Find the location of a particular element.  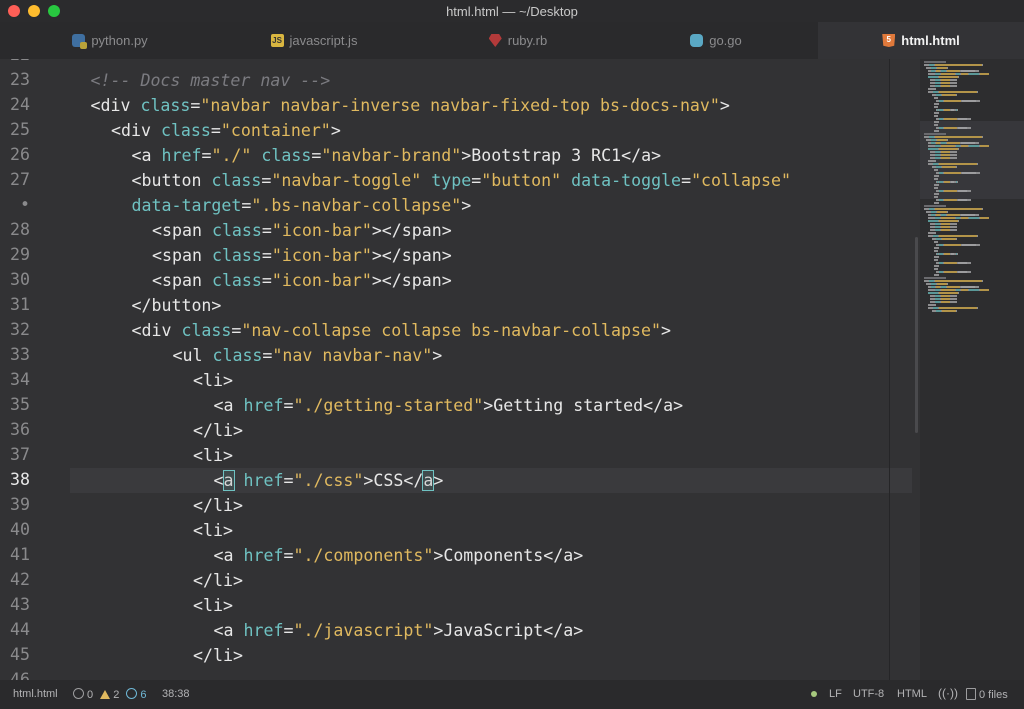

vertical-scrollbar is located at coordinates (916, 369).